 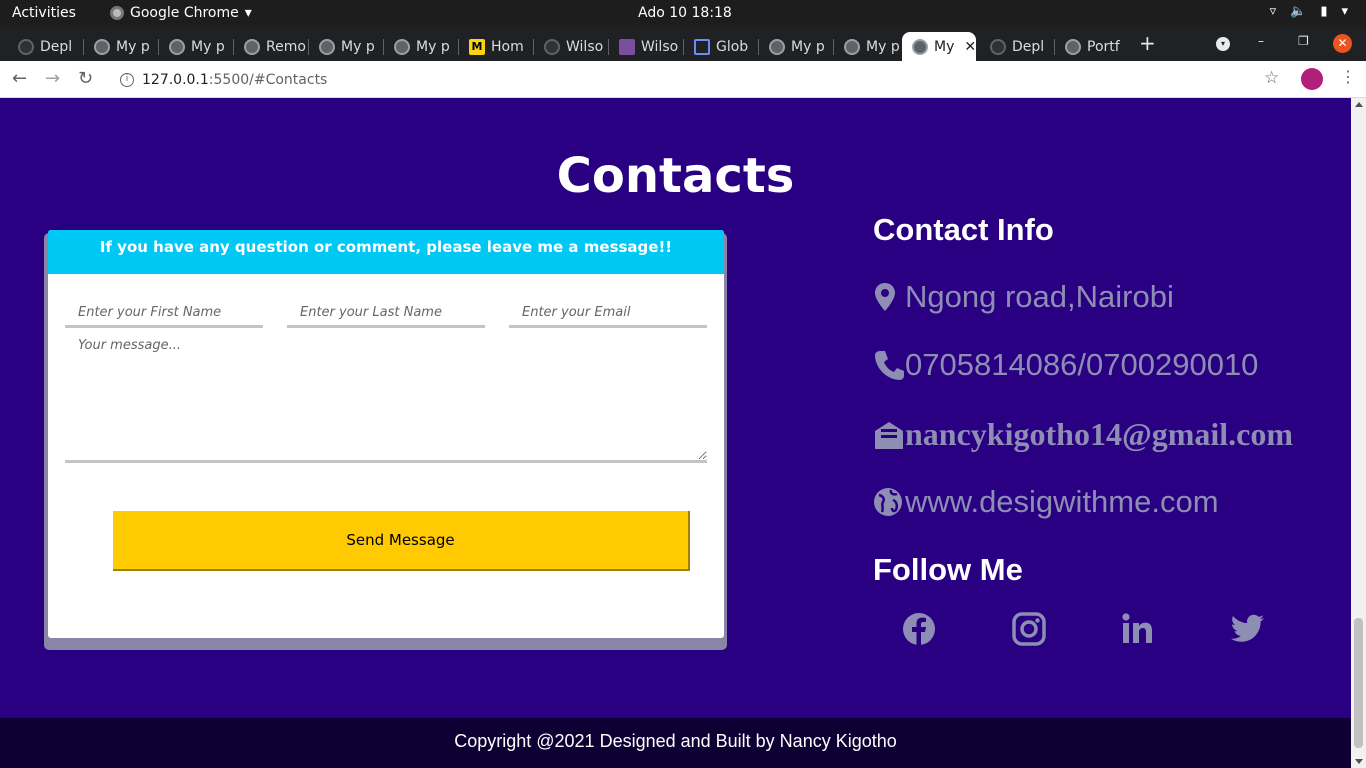 What do you see at coordinates (1358, 433) in the screenshot?
I see `page-scrollbar` at bounding box center [1358, 433].